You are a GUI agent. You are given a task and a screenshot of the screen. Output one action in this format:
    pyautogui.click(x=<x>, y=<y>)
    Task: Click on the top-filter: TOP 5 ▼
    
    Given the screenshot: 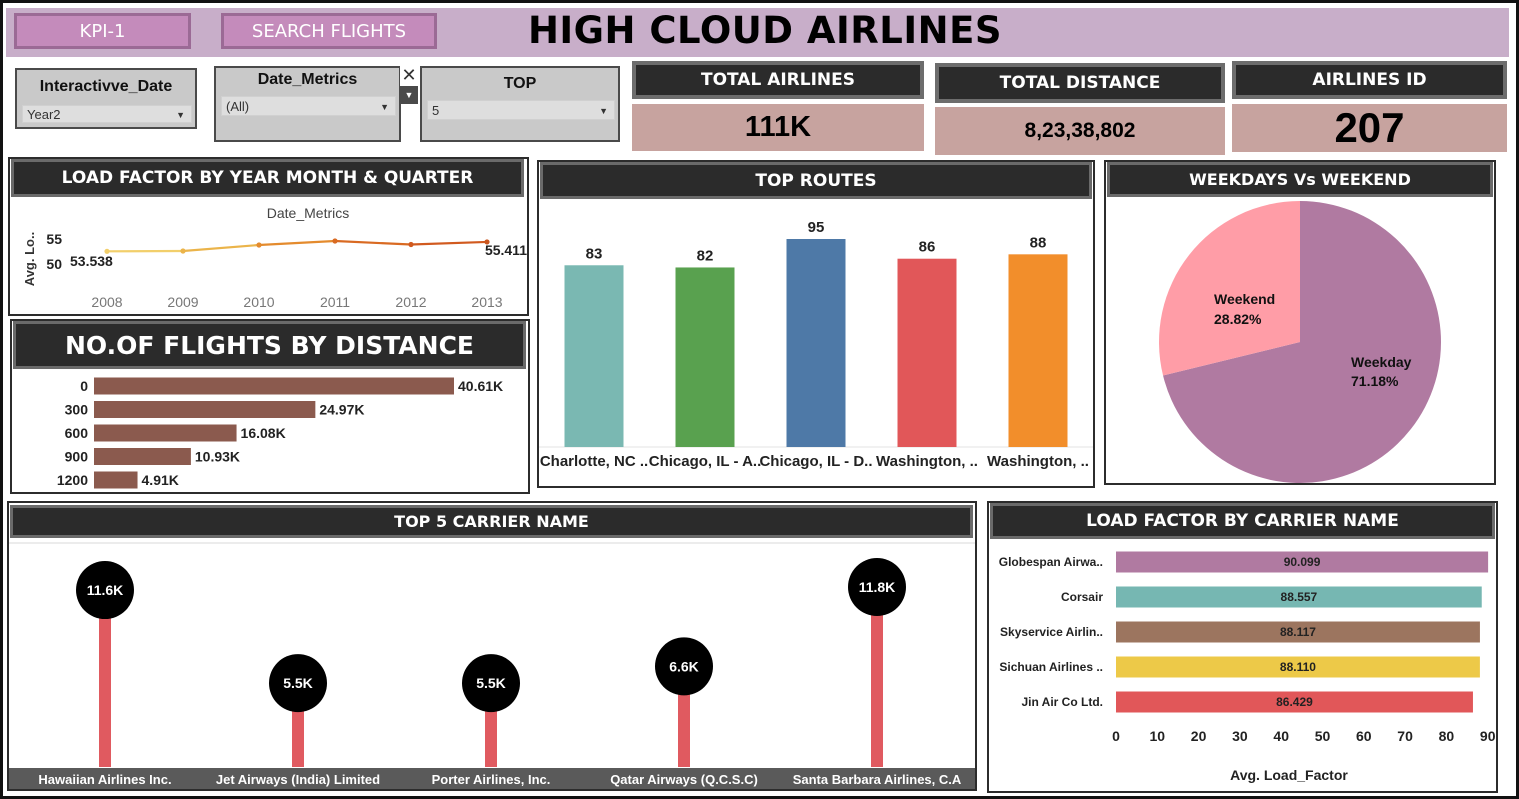 What is the action you would take?
    pyautogui.click(x=520, y=104)
    